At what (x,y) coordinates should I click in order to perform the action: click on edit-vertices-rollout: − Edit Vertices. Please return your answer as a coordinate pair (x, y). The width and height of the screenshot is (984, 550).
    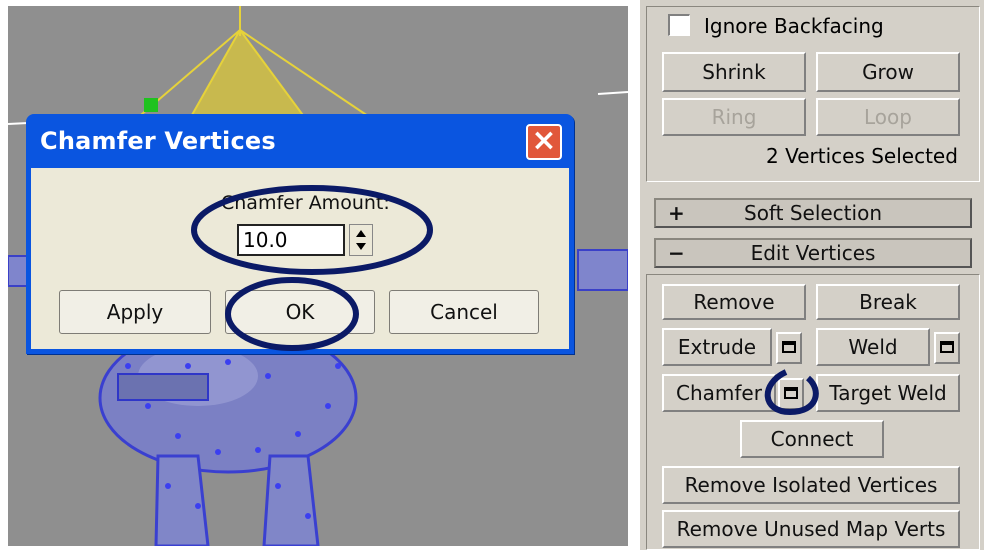
    Looking at the image, I should click on (813, 253).